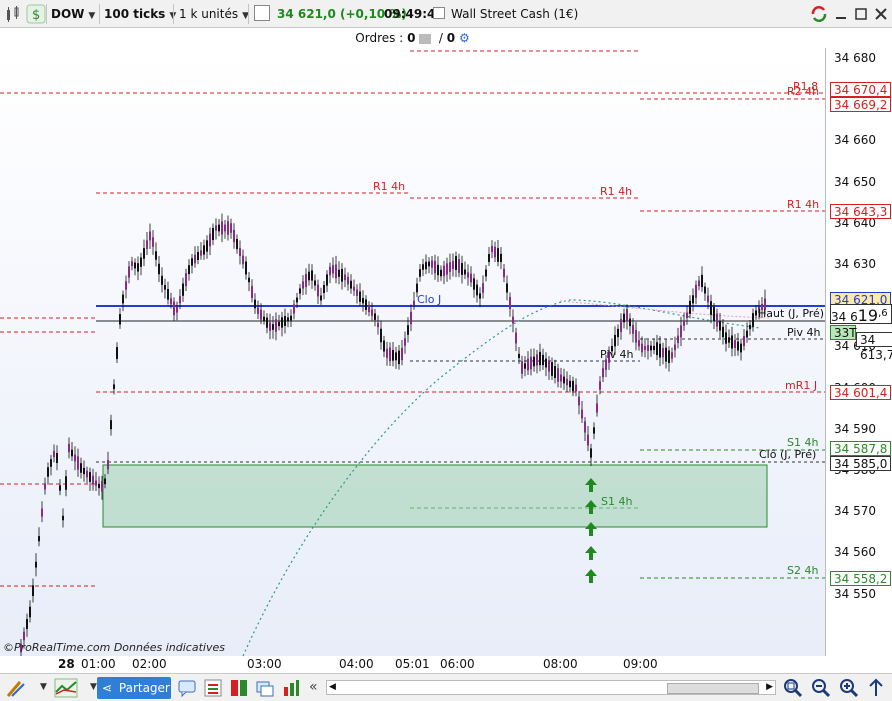  I want to click on y-tick: 34 660, so click(855, 140).